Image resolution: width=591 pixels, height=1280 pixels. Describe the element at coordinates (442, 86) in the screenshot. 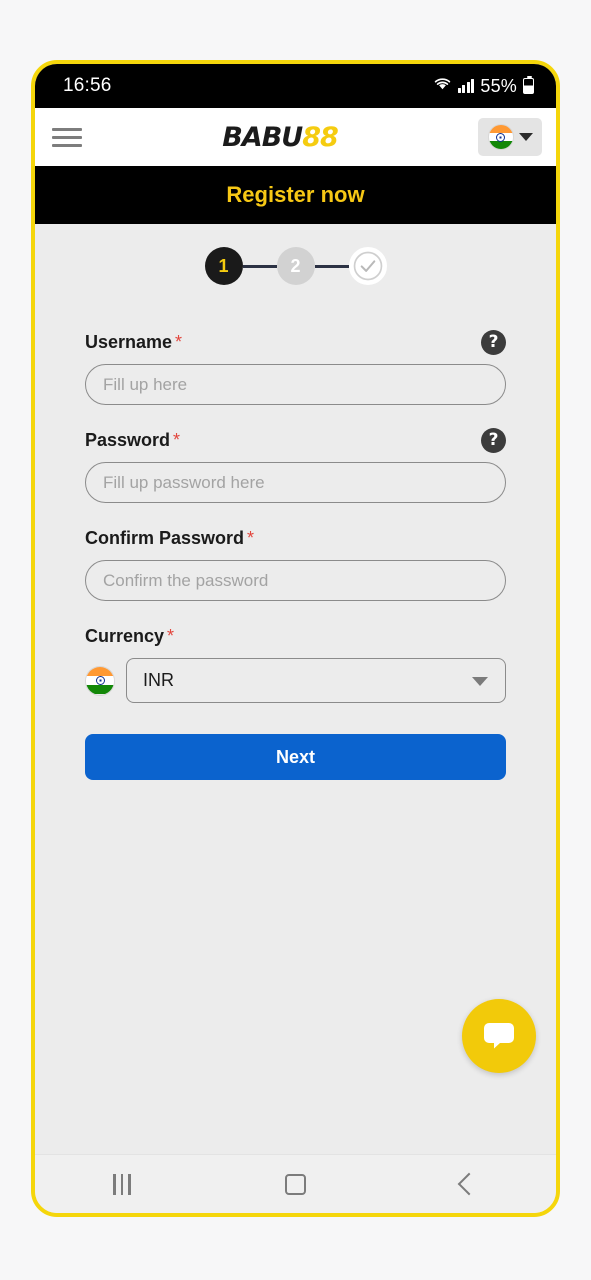

I see `wifi-icon` at that location.